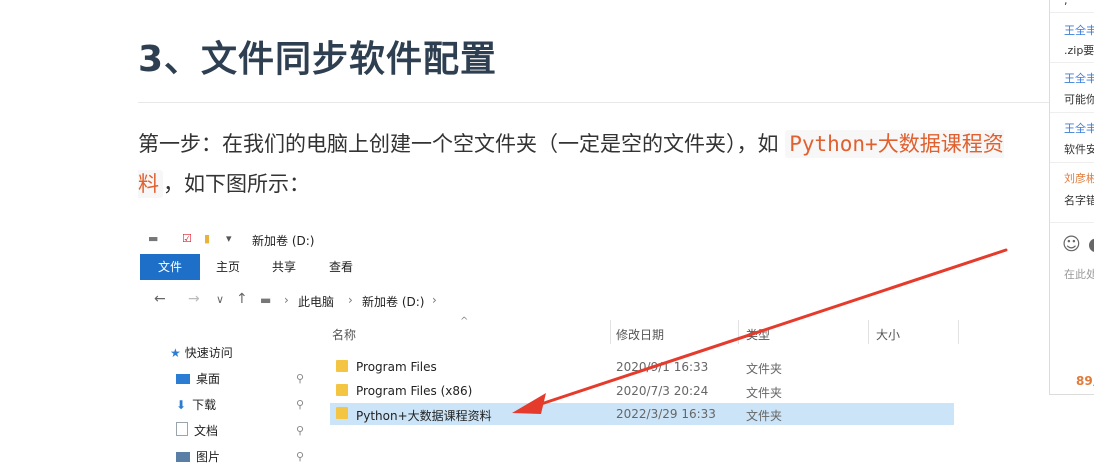 The height and width of the screenshot is (476, 1094). I want to click on breadcrumb-this-pc: 此电脑, so click(316, 301).